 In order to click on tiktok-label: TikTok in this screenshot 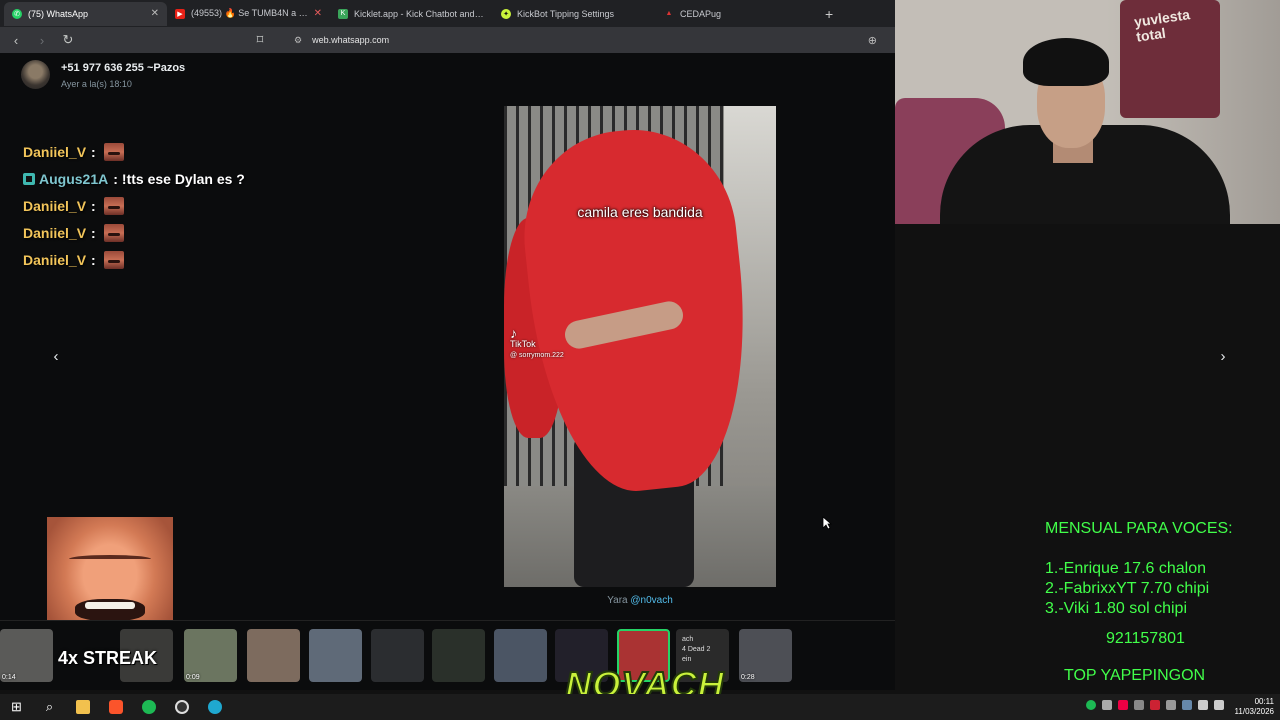, I will do `click(523, 344)`.